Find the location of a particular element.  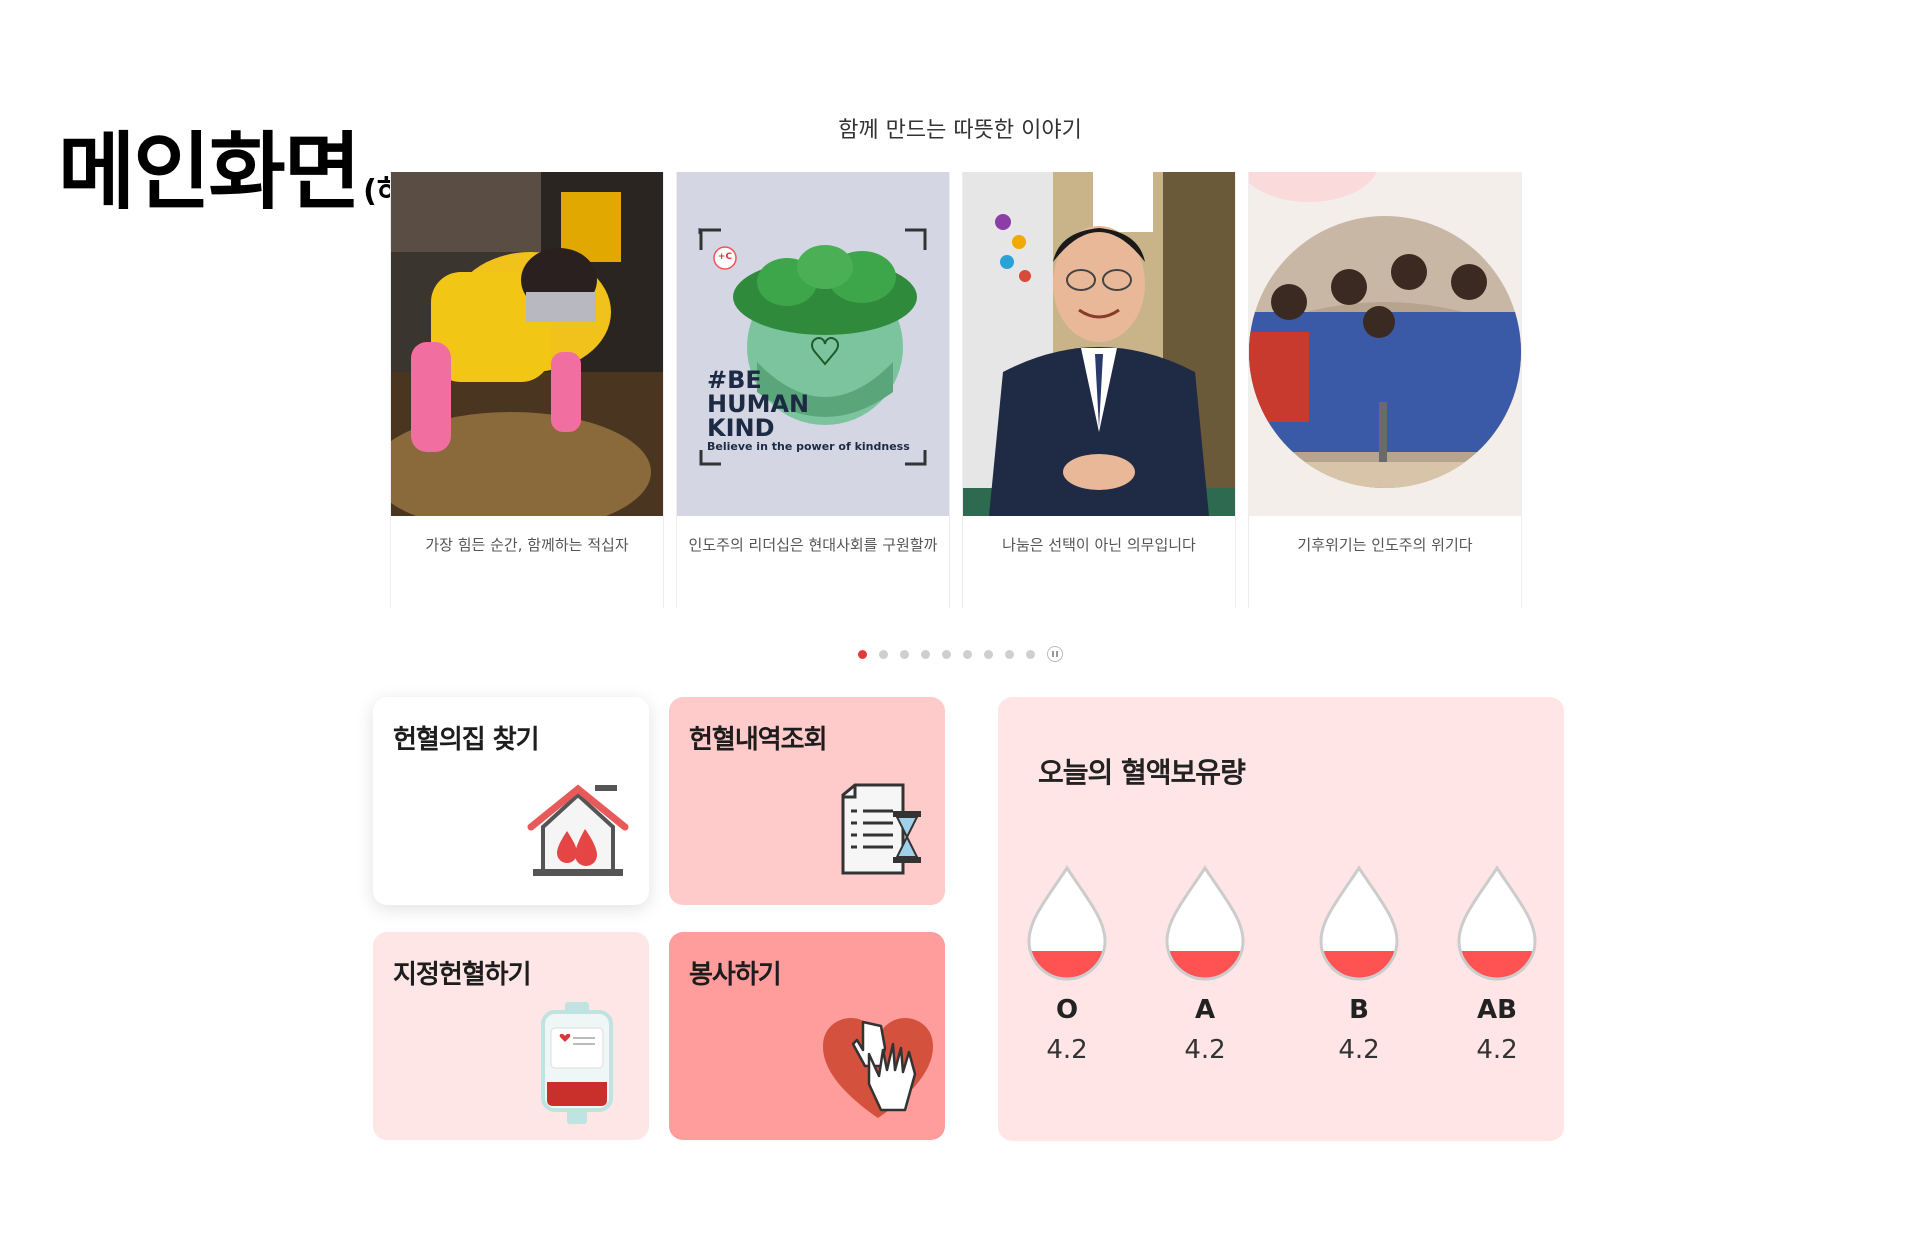

portrait-photo is located at coordinates (1099, 344).